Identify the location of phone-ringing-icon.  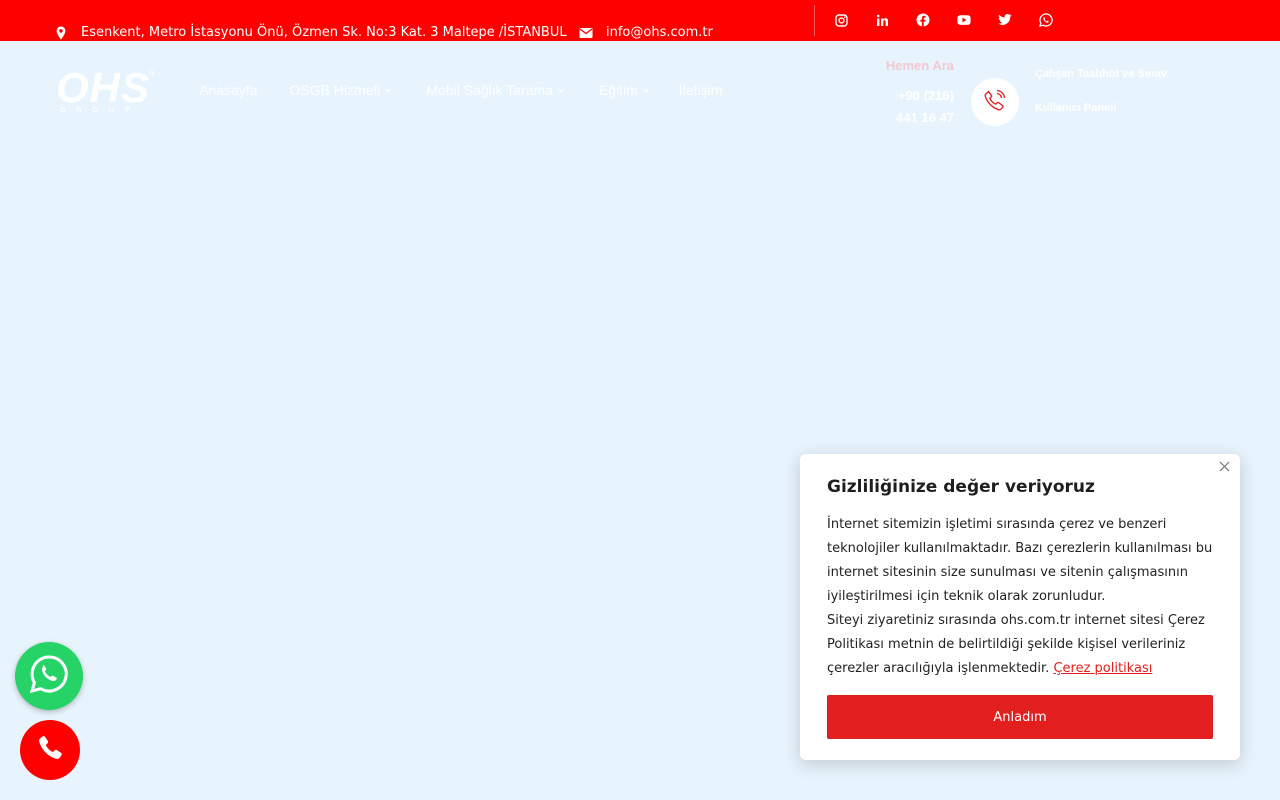
(995, 102).